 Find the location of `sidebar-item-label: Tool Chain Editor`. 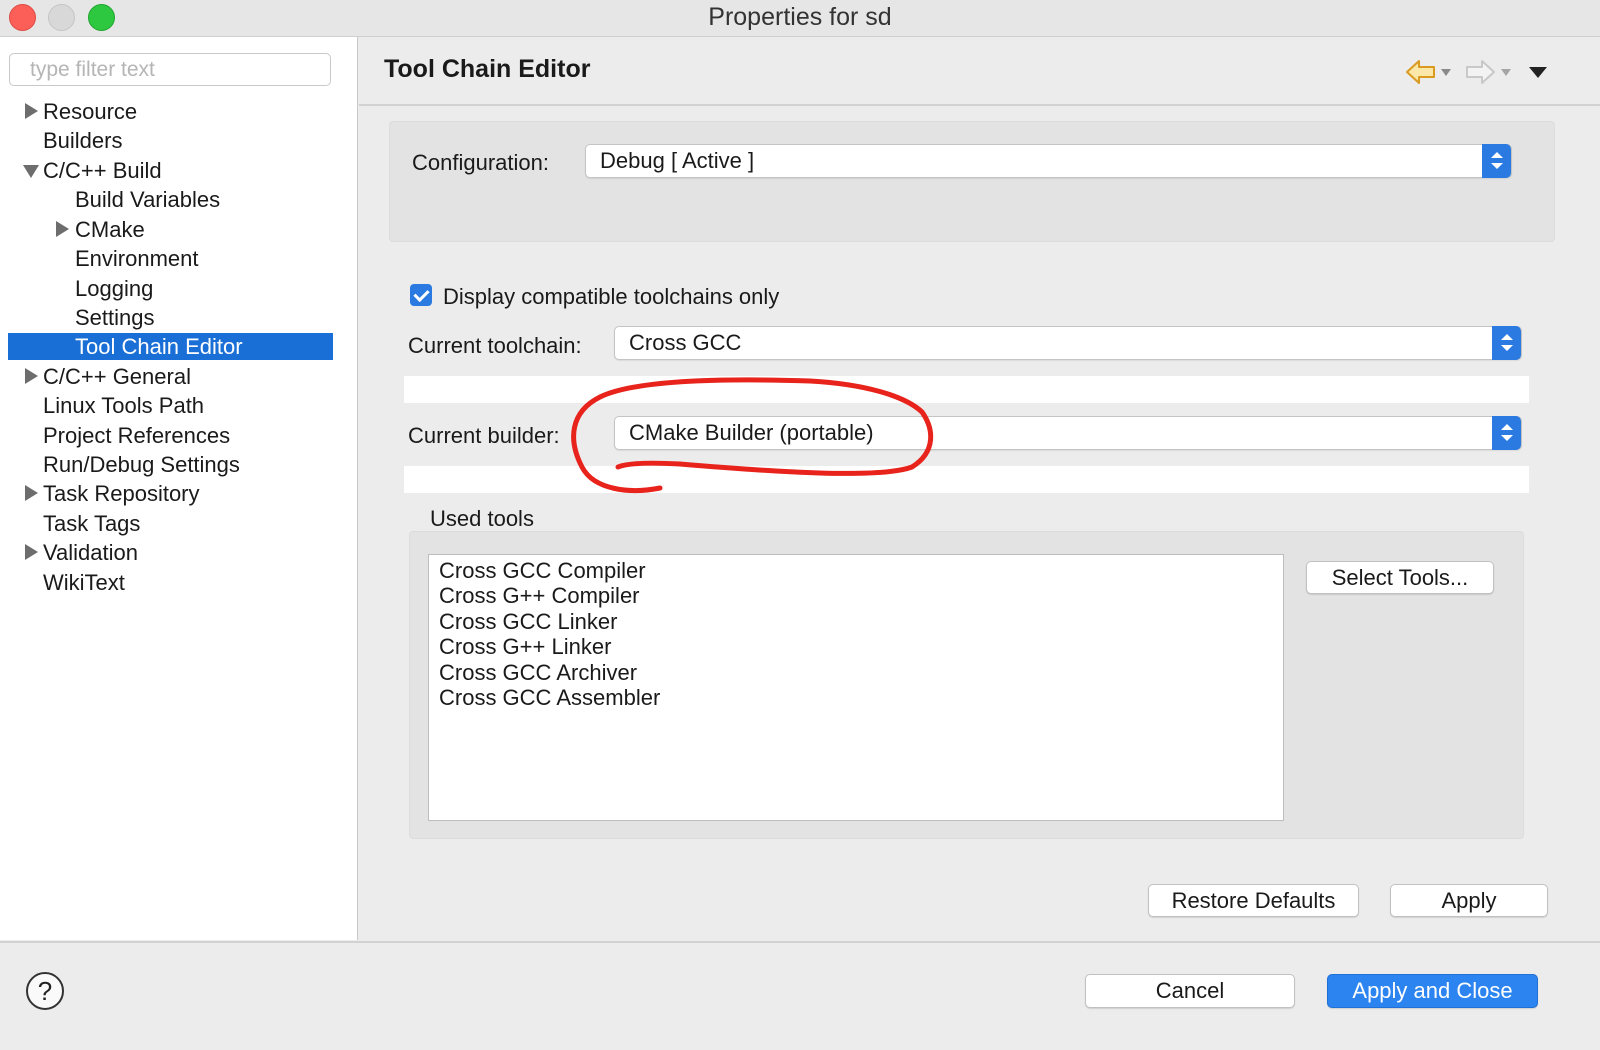

sidebar-item-label: Tool Chain Editor is located at coordinates (159, 346).